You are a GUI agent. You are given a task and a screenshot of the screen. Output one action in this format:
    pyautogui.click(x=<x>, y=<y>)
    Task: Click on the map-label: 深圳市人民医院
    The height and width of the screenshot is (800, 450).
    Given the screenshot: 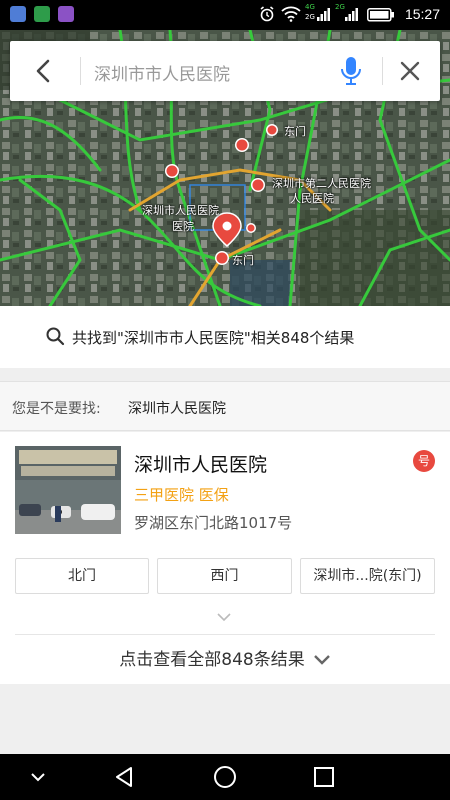 What is the action you would take?
    pyautogui.click(x=180, y=210)
    